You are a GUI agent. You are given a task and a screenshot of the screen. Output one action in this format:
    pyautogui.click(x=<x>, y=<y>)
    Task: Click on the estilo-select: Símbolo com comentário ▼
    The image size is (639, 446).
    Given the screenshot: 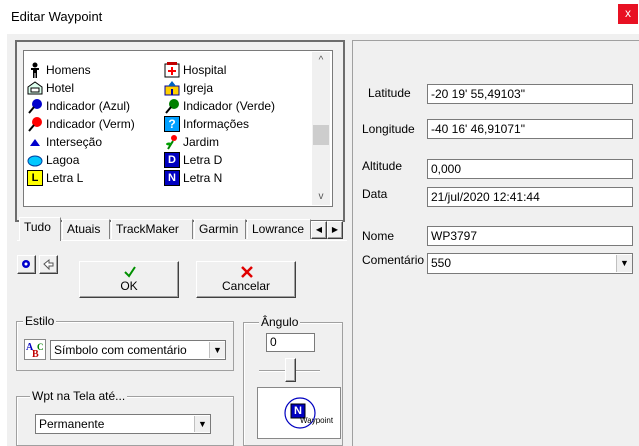 What is the action you would take?
    pyautogui.click(x=138, y=350)
    